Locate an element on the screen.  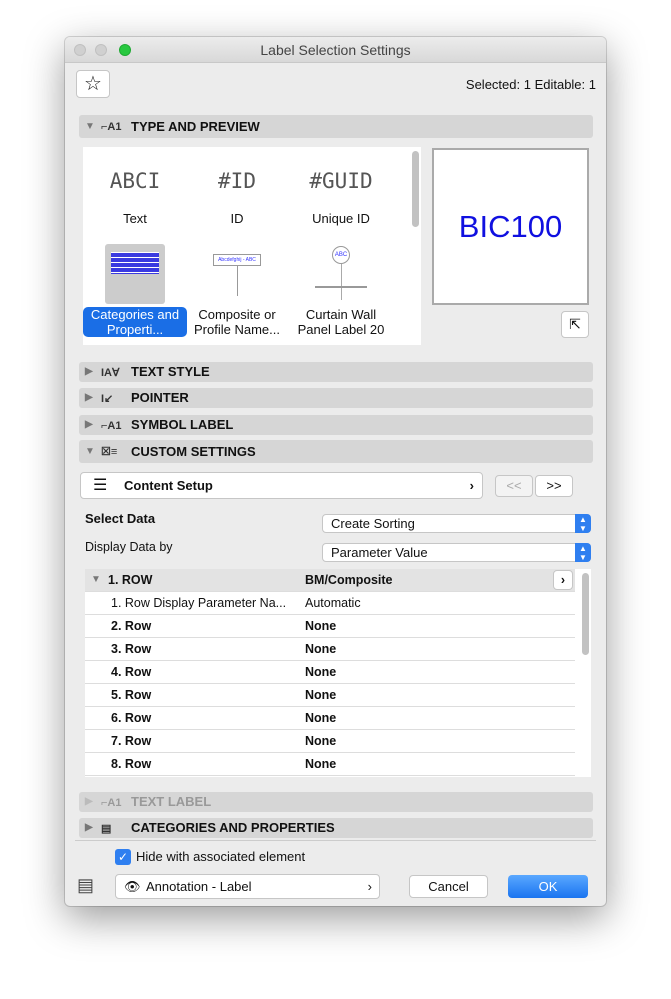
table-row: 6. Row None is located at coordinates (330, 718).